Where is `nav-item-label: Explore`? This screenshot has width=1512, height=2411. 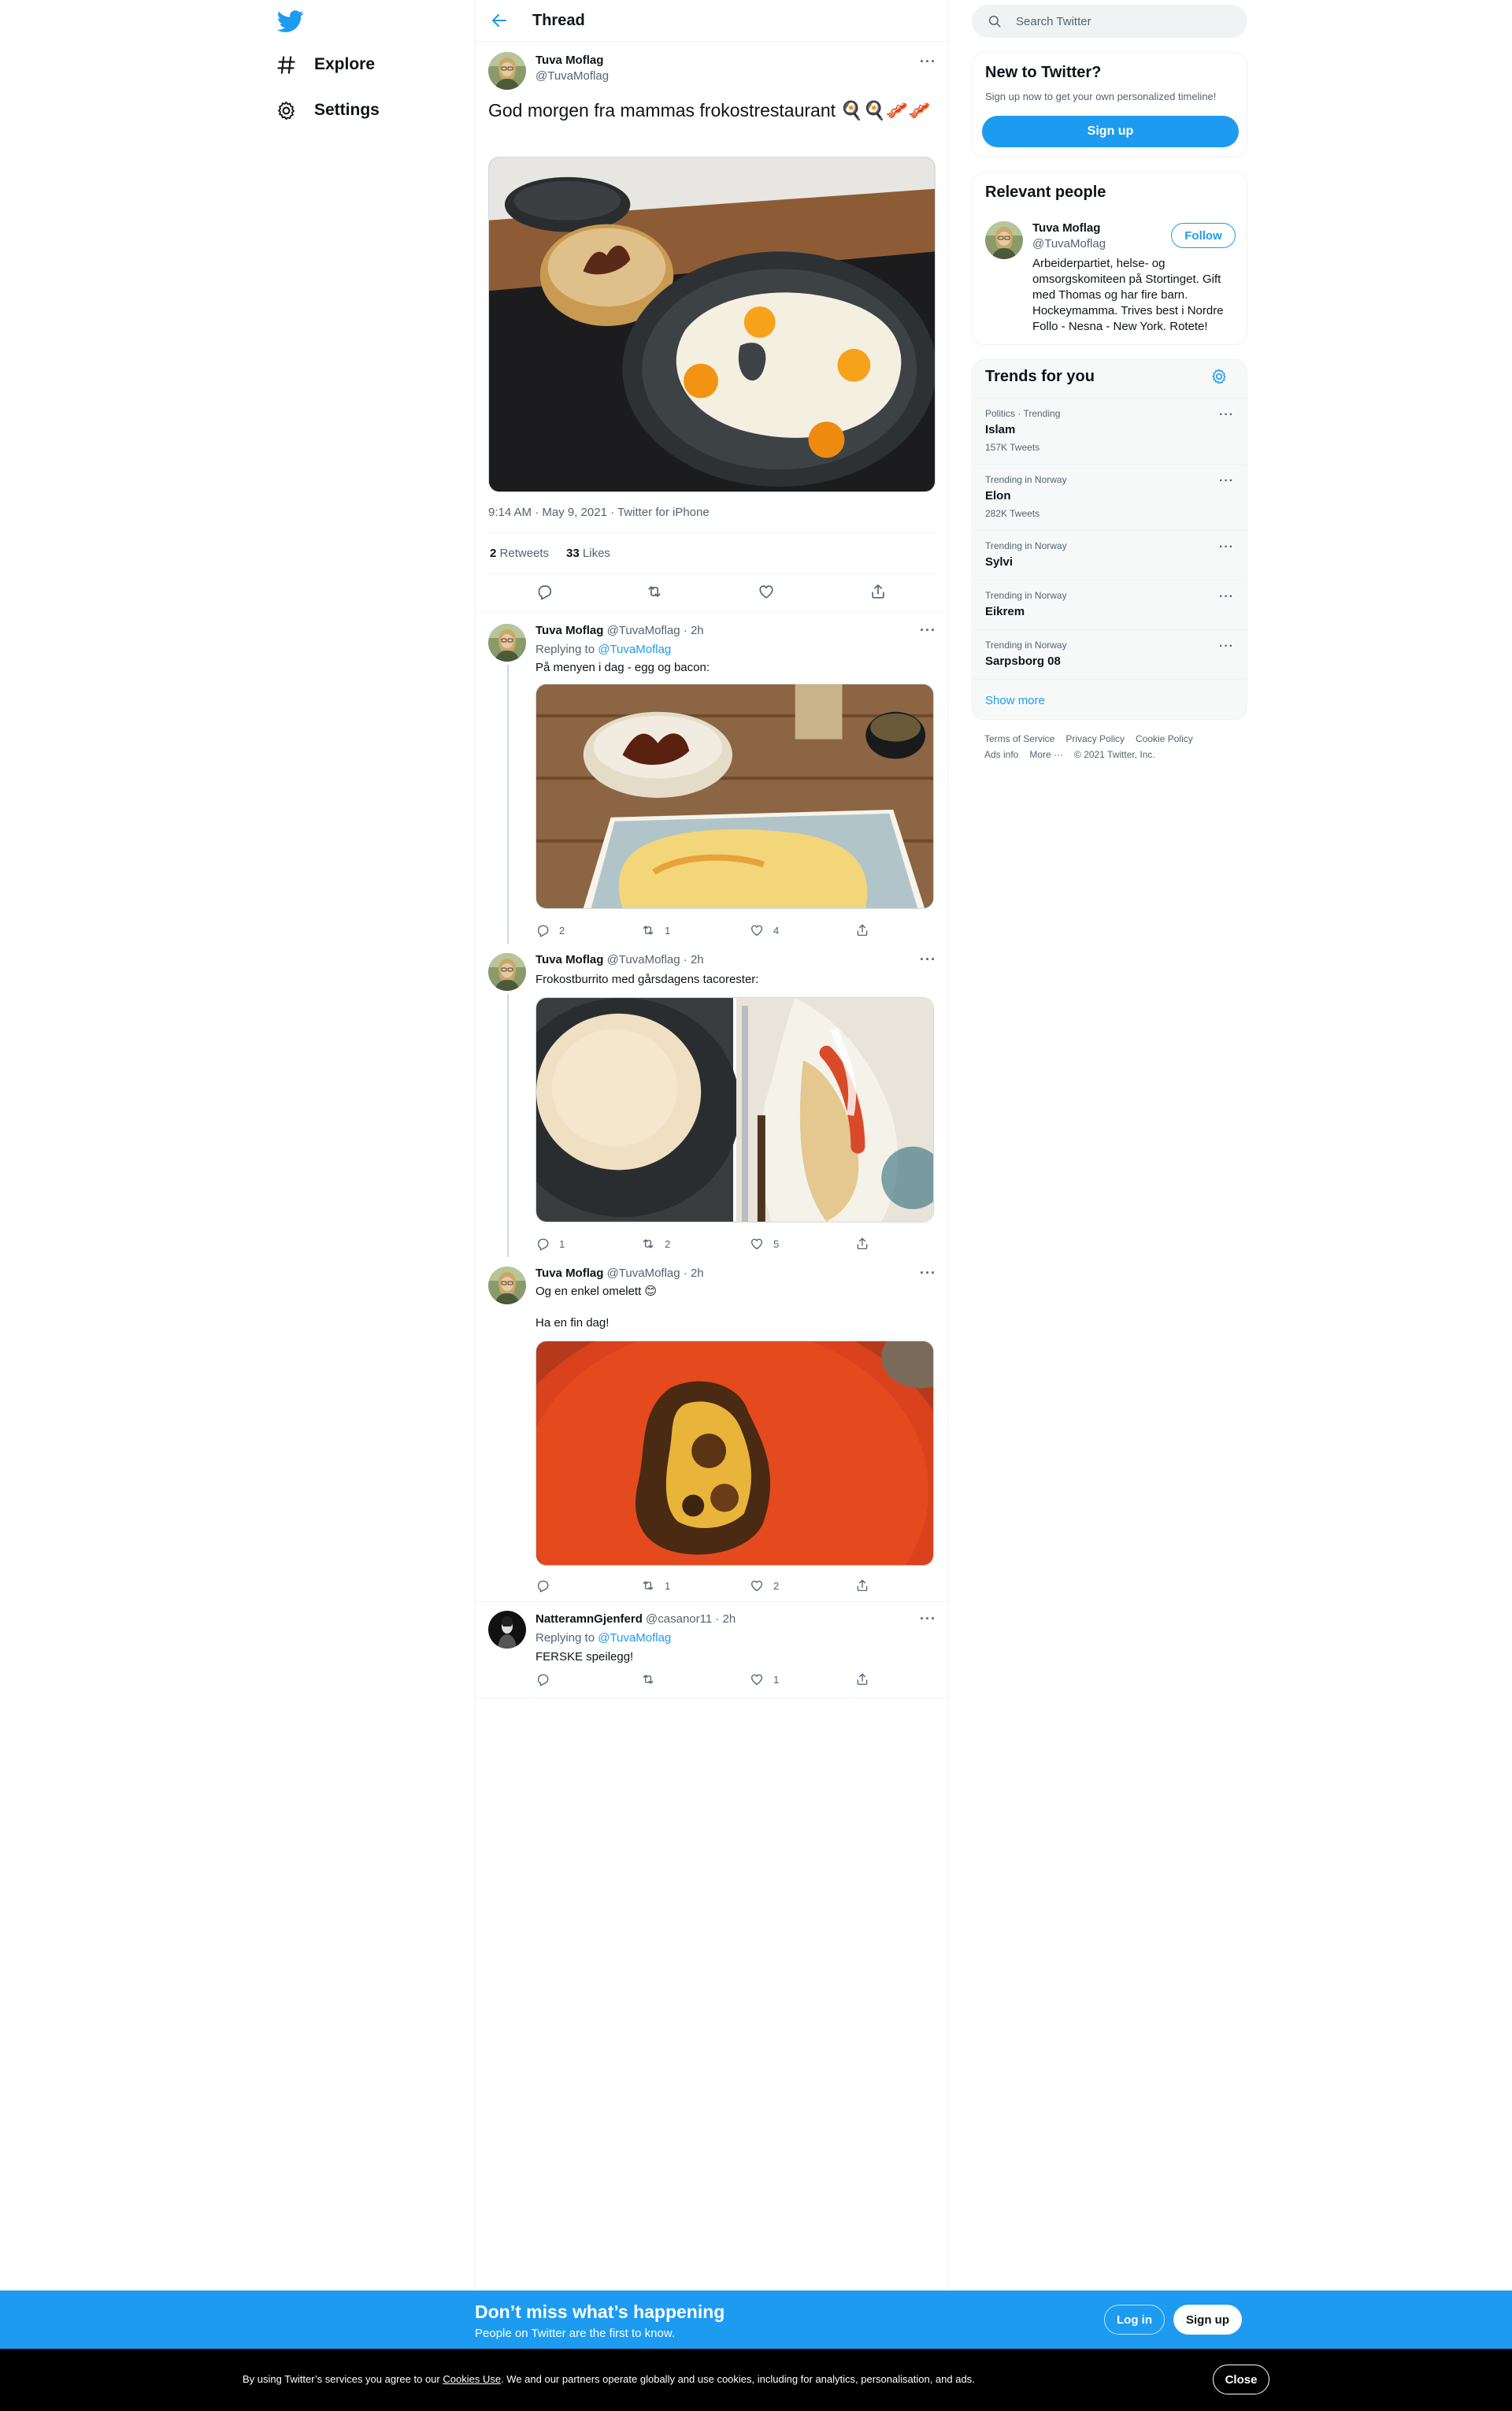
nav-item-label: Explore is located at coordinates (345, 64).